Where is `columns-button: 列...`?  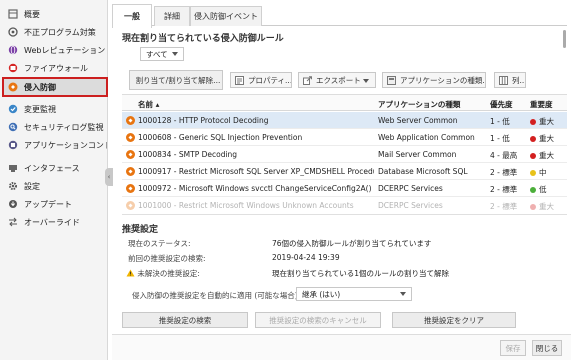
columns-button: 列... is located at coordinates (510, 80).